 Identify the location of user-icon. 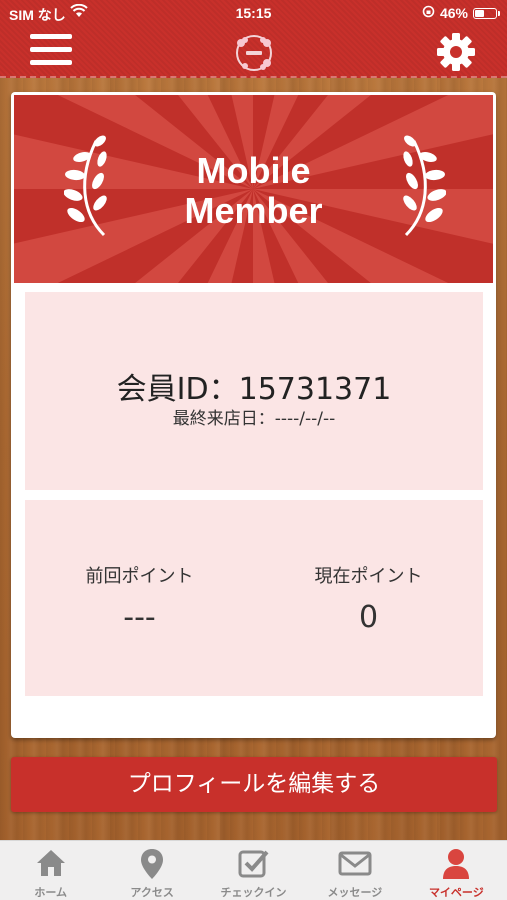
(456, 866).